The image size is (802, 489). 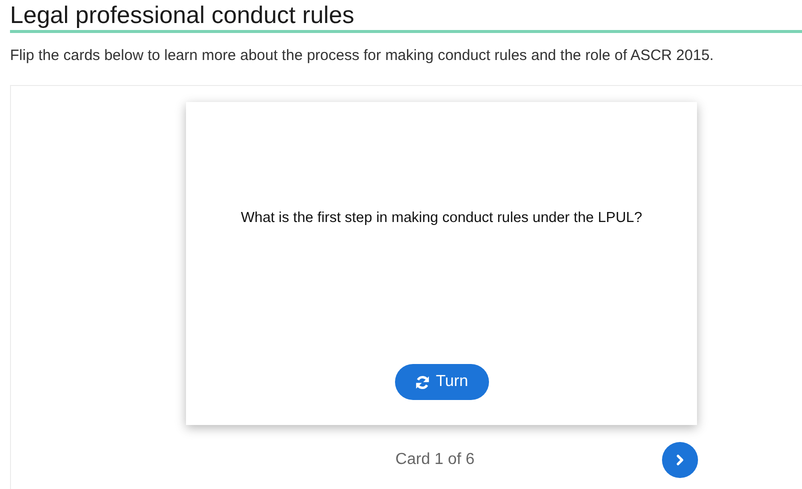 What do you see at coordinates (441, 218) in the screenshot?
I see `card-question: What is the first step in making conduct rules under the LPUL?` at bounding box center [441, 218].